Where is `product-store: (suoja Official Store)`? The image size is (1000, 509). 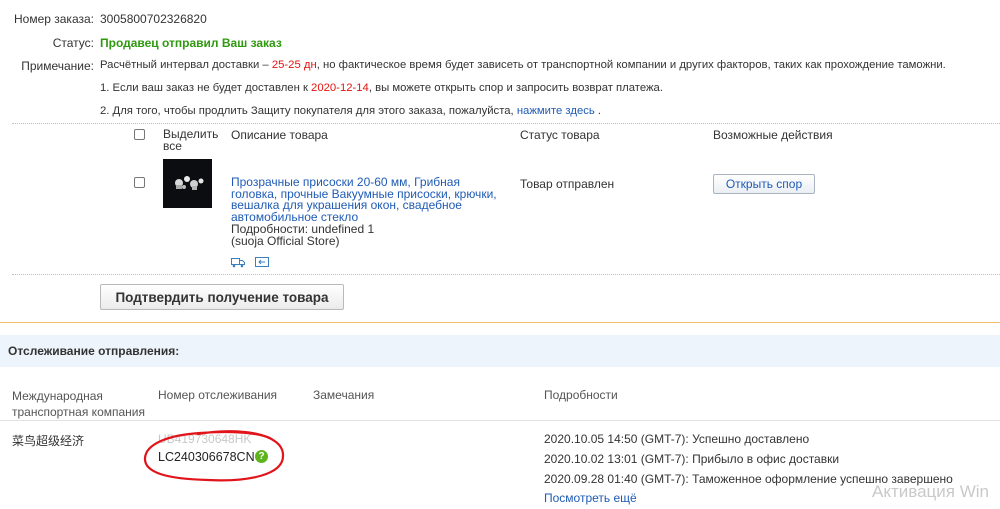 product-store: (suoja Official Store) is located at coordinates (285, 241).